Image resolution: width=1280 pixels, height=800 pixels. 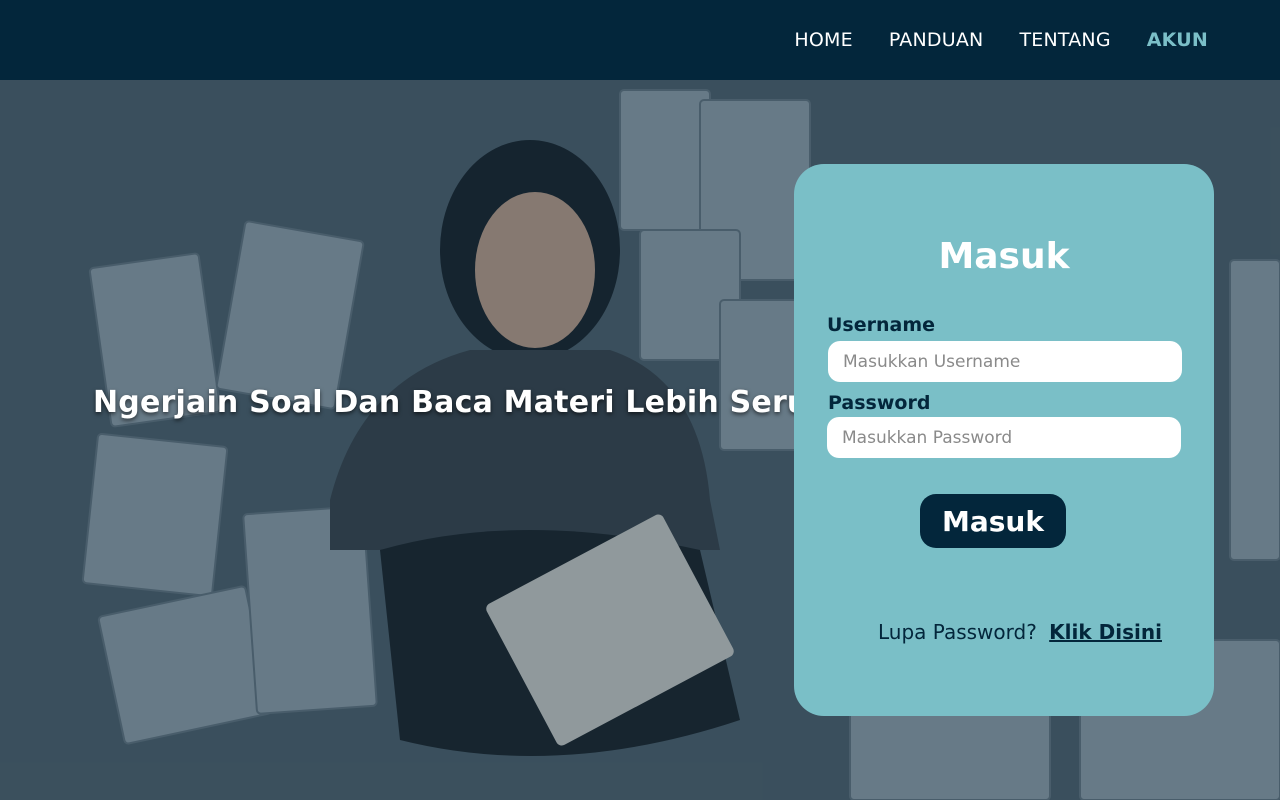 What do you see at coordinates (1001, 40) in the screenshot?
I see `nav-menu: HOME PANDUAN TENTANG AKUN` at bounding box center [1001, 40].